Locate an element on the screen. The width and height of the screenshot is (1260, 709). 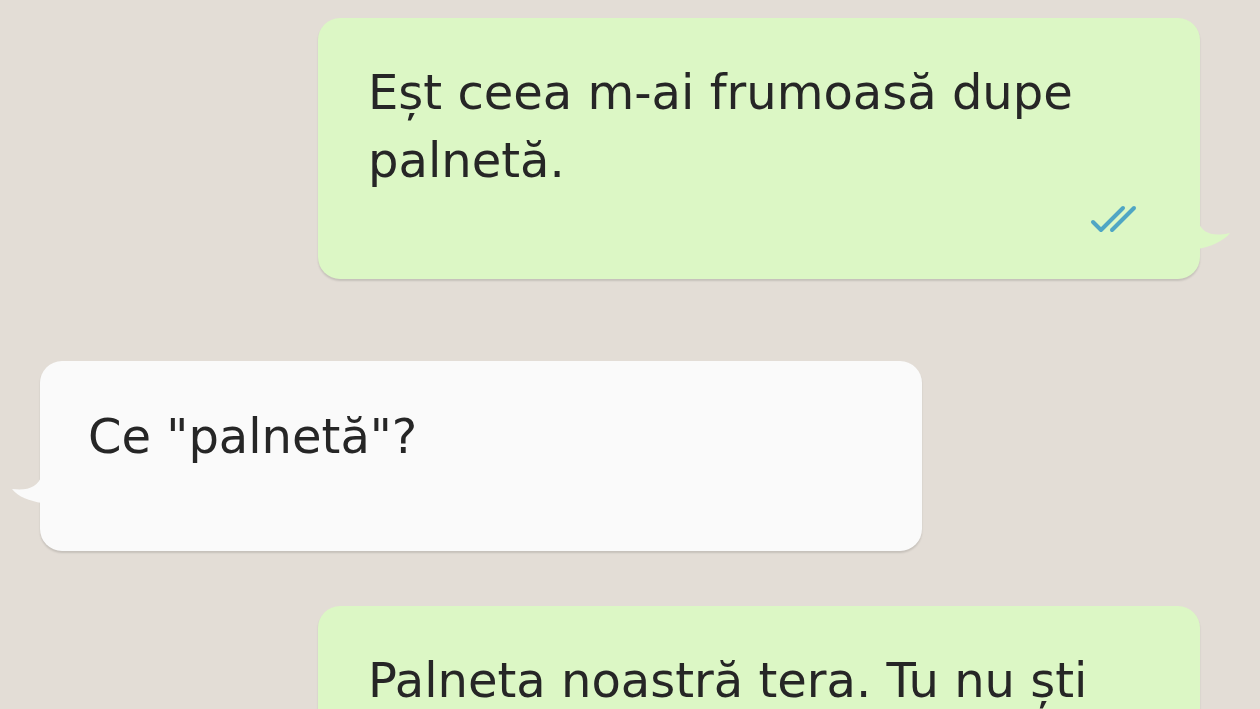
message-text: Ce "palnetă"? is located at coordinates (253, 436).